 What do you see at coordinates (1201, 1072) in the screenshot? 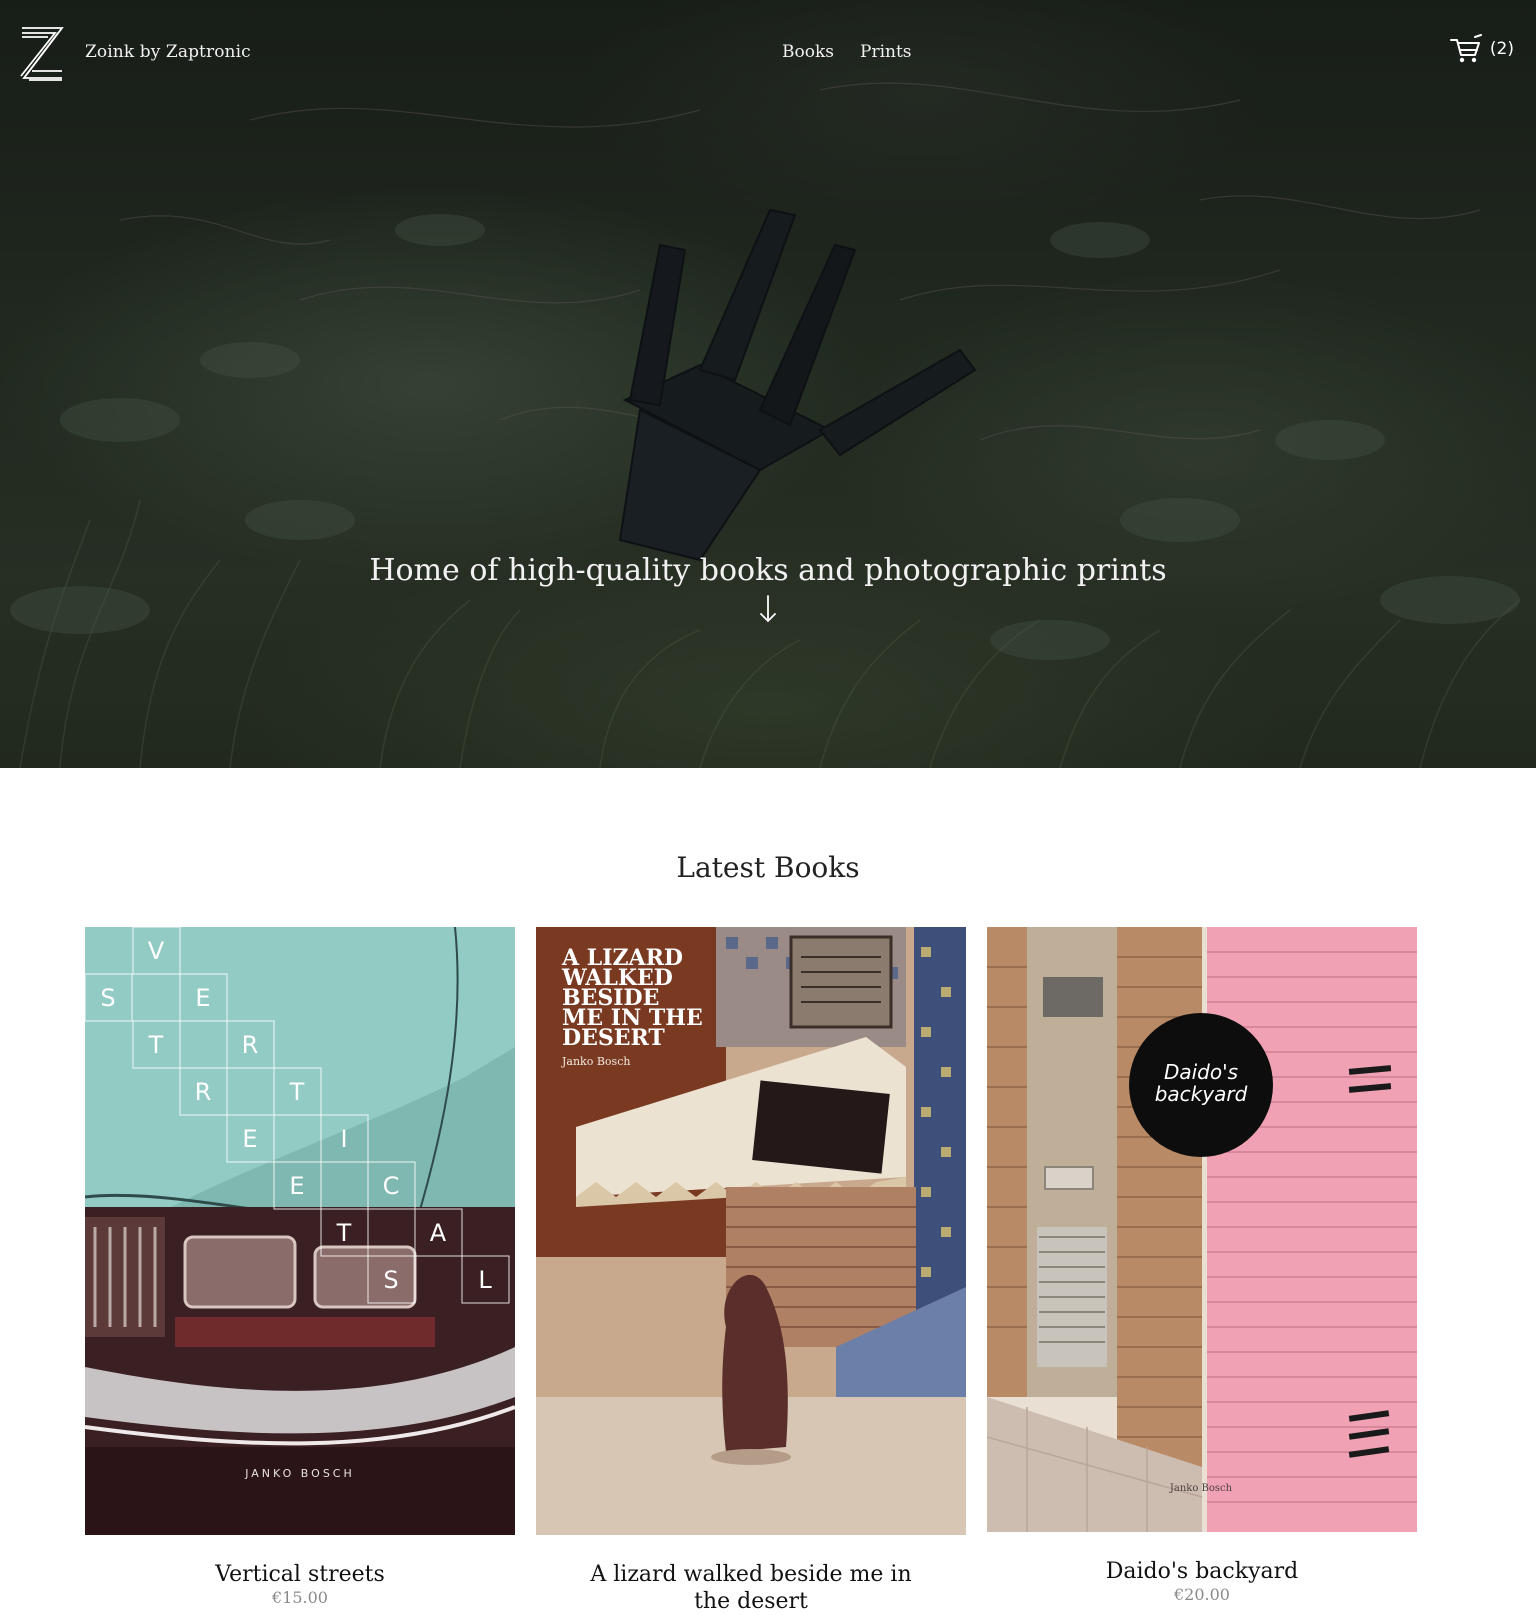
I see `cover-title-line: Daido's` at bounding box center [1201, 1072].